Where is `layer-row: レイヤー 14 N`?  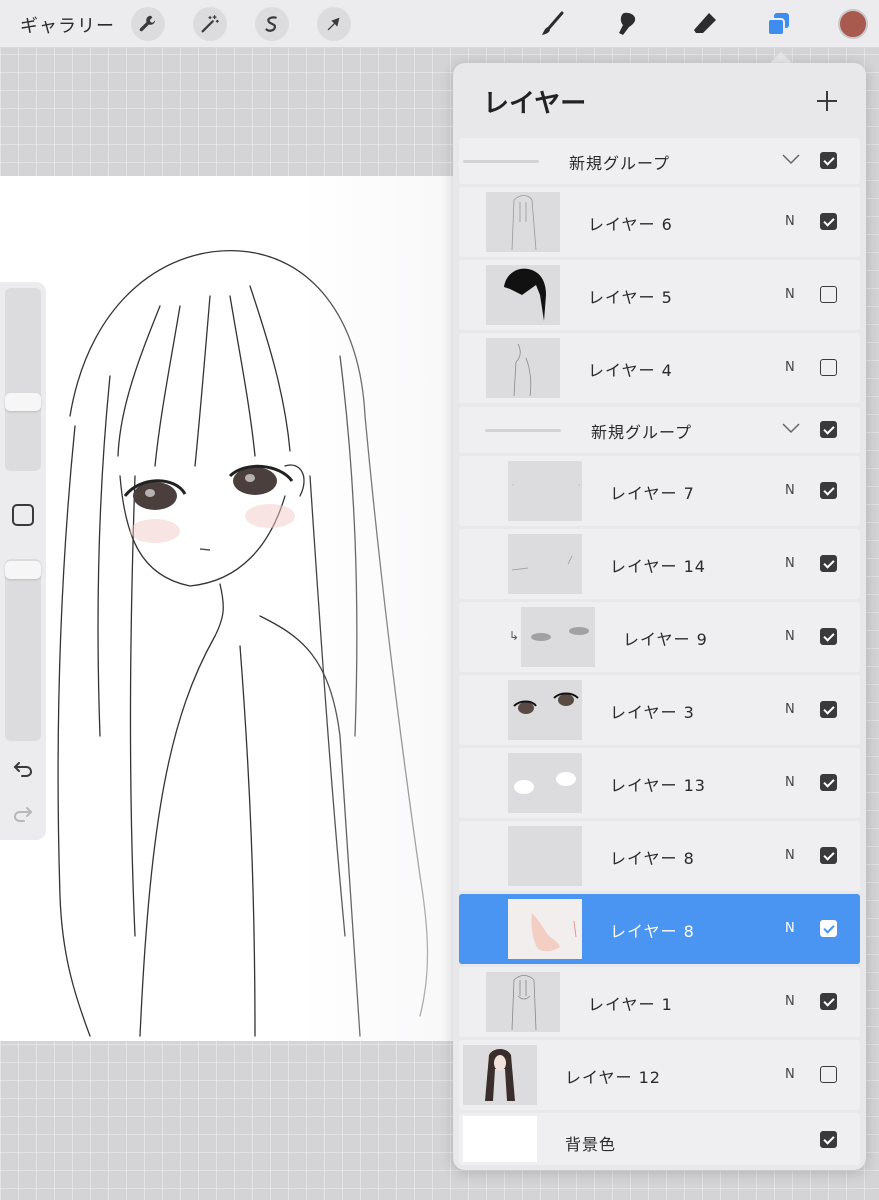 layer-row: レイヤー 14 N is located at coordinates (659, 564).